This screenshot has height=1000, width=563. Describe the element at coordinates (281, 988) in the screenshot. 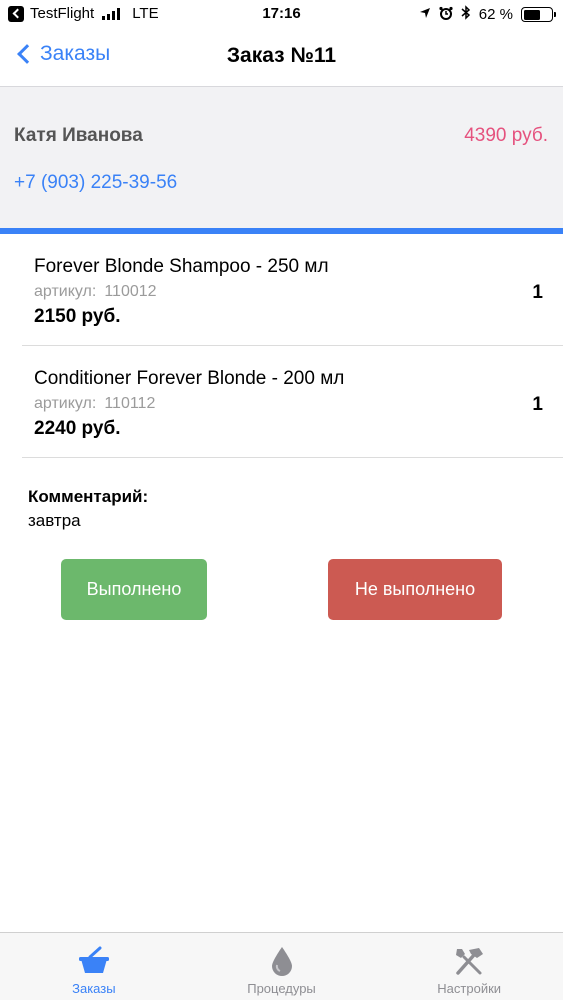

I see `tab-label: Процедуры` at that location.